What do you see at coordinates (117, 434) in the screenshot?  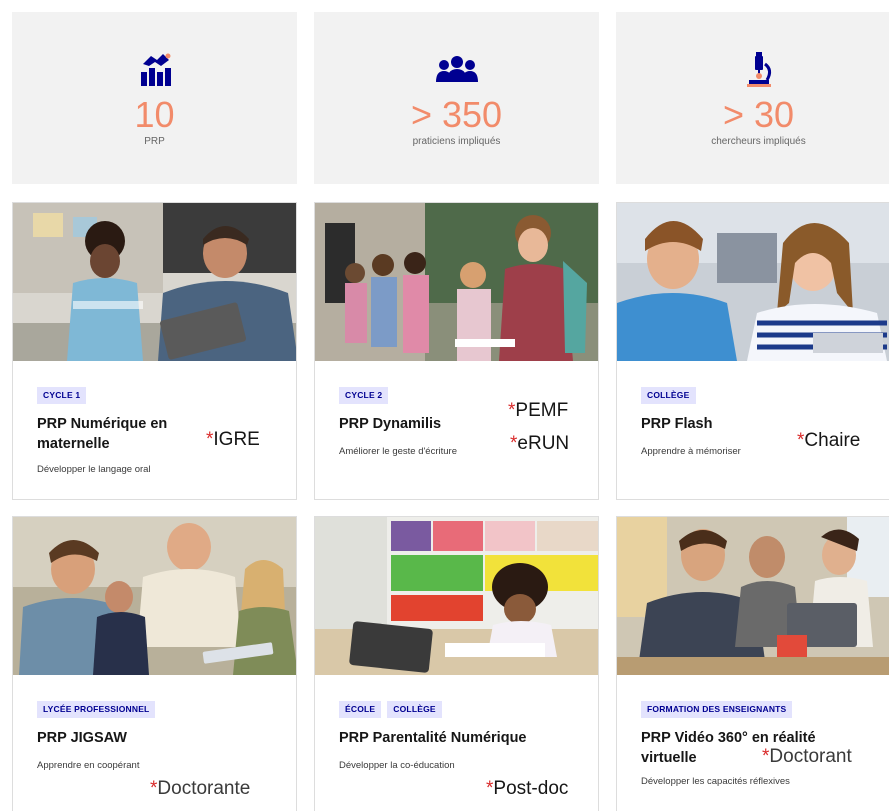 I see `card-title: PRP Numérique en maternelle` at bounding box center [117, 434].